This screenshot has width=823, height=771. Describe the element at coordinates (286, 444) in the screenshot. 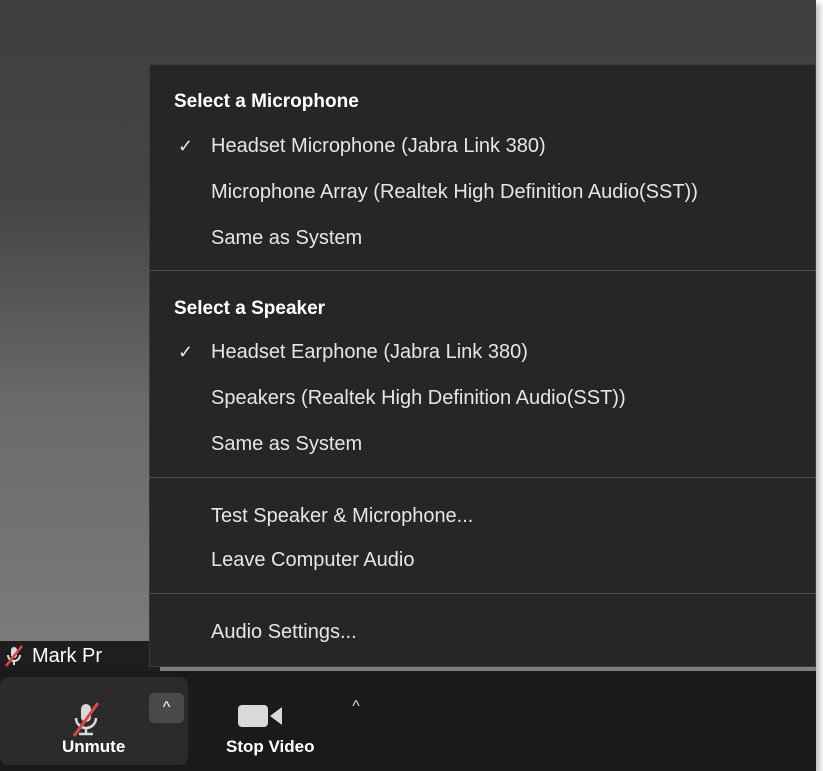

I see `menu-item-speaker-same-as-system: Same as System` at that location.